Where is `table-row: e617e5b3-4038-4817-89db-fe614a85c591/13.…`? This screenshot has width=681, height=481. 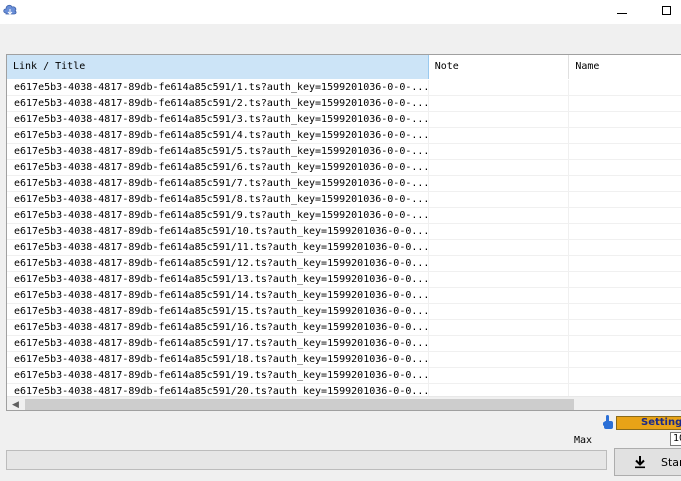 table-row: e617e5b3-4038-4817-89db-fe614a85c591/13.… is located at coordinates (344, 280).